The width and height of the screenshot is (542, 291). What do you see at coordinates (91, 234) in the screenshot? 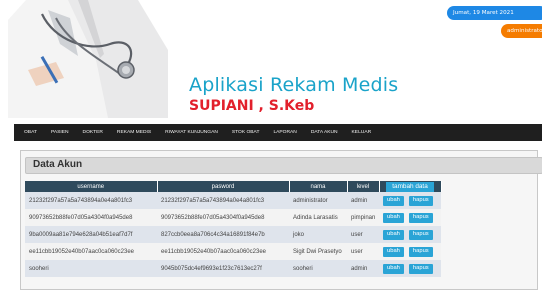
I see `cell-username: 9ba0009aa81e794e628a04b51eaf7d7f` at bounding box center [91, 234].